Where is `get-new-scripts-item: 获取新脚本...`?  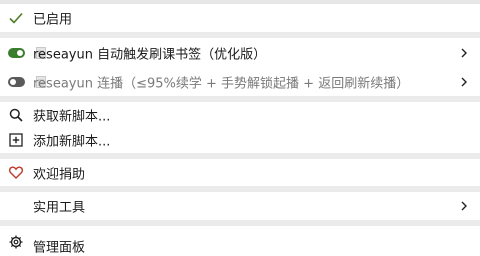 get-new-scripts-item: 获取新脚本... is located at coordinates (240, 114).